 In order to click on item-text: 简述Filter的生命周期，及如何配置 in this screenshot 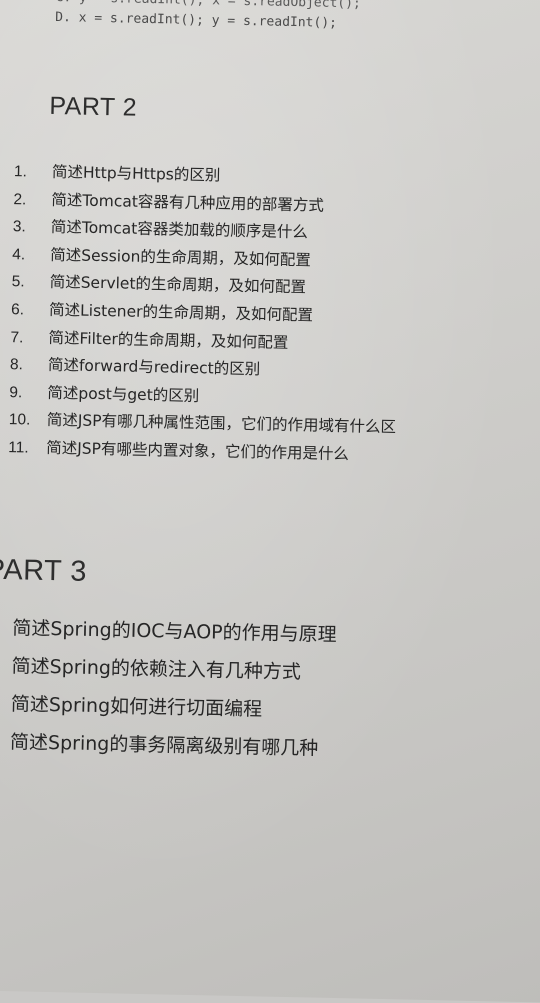, I will do `click(168, 340)`.